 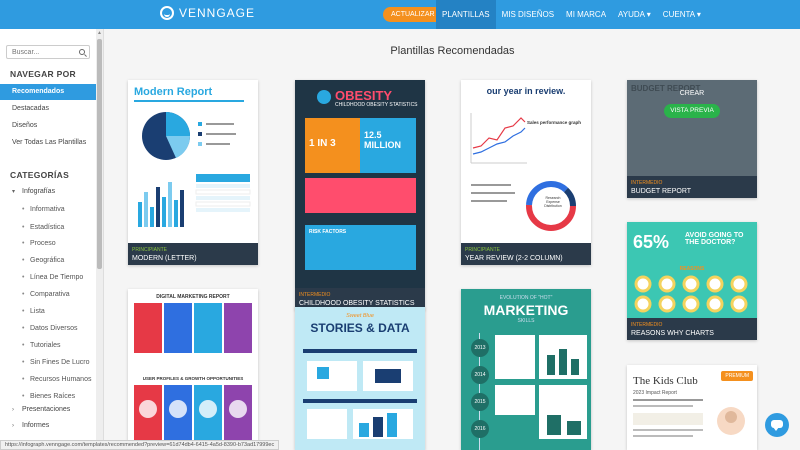 I want to click on thumbnail-donut-label: Research Expense Distribution, so click(x=553, y=202).